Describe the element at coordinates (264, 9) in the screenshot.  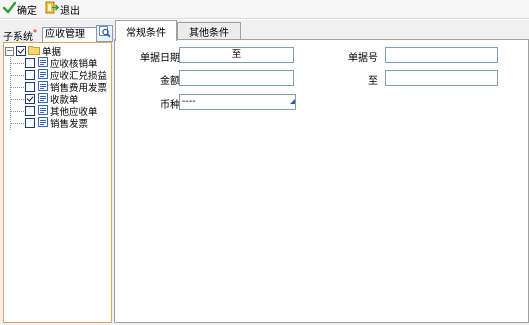
I see `toolbar: 确定 退出` at that location.